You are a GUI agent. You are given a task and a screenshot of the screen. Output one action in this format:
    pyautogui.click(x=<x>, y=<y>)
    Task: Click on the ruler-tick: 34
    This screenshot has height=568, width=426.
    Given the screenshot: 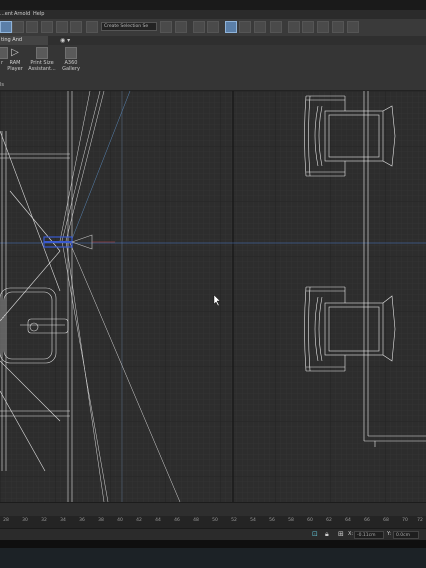 What is the action you would take?
    pyautogui.click(x=63, y=520)
    